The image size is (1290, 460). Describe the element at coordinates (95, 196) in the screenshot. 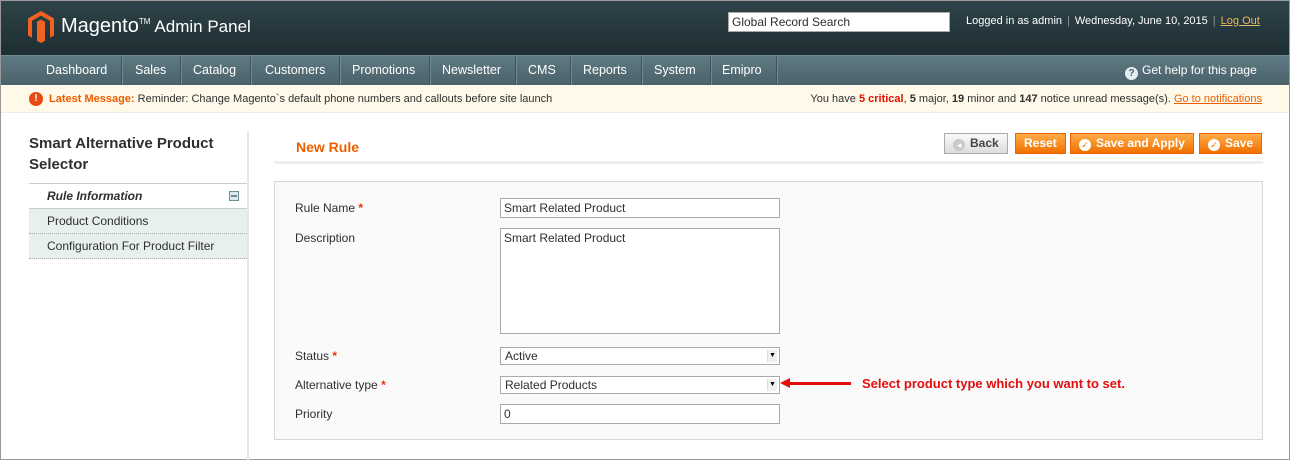

I see `tab-label: Rule Information` at that location.